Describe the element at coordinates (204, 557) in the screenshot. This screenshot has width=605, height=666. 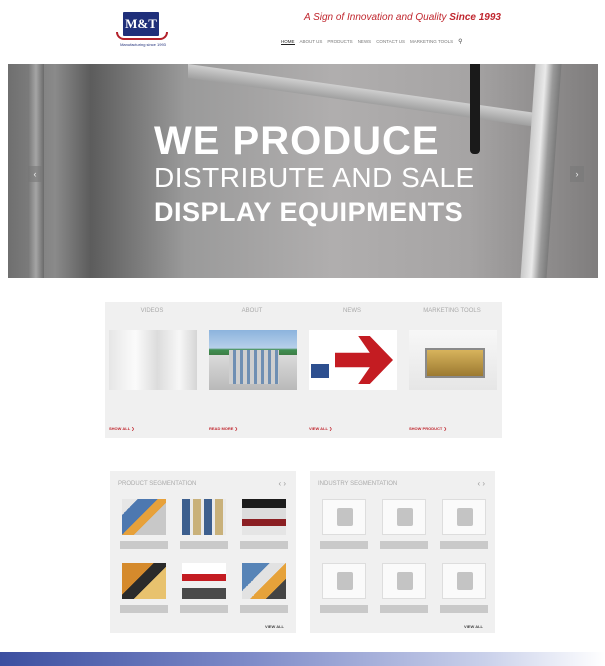
I see `product-grid` at that location.